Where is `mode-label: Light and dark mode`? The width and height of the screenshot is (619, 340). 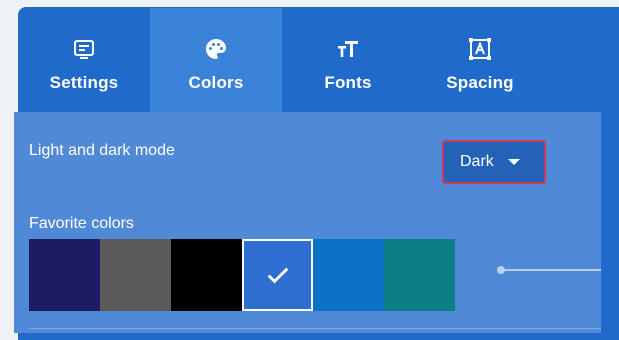 mode-label: Light and dark mode is located at coordinates (102, 150).